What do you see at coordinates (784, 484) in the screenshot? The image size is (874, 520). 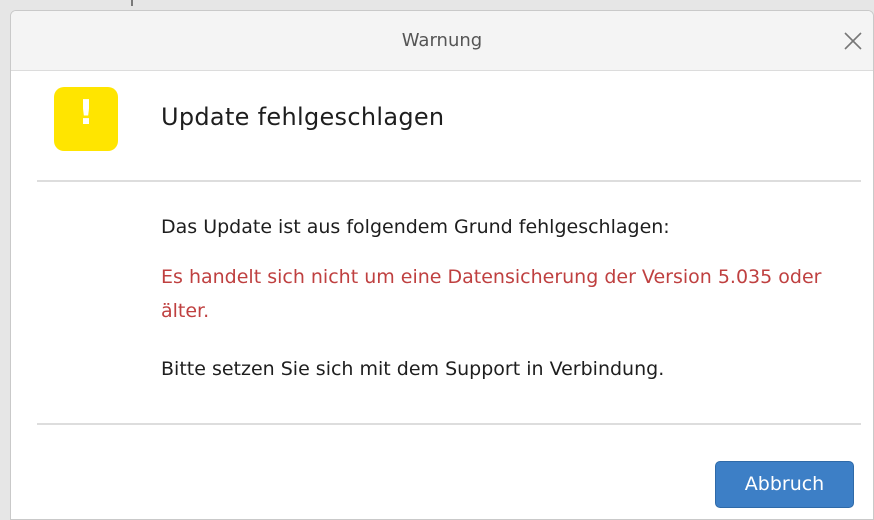 I see `cancel-button: Abbruch` at bounding box center [784, 484].